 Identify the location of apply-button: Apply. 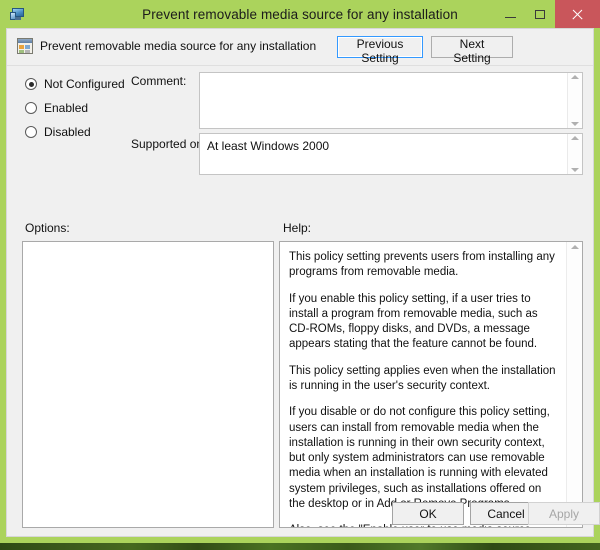
(564, 513).